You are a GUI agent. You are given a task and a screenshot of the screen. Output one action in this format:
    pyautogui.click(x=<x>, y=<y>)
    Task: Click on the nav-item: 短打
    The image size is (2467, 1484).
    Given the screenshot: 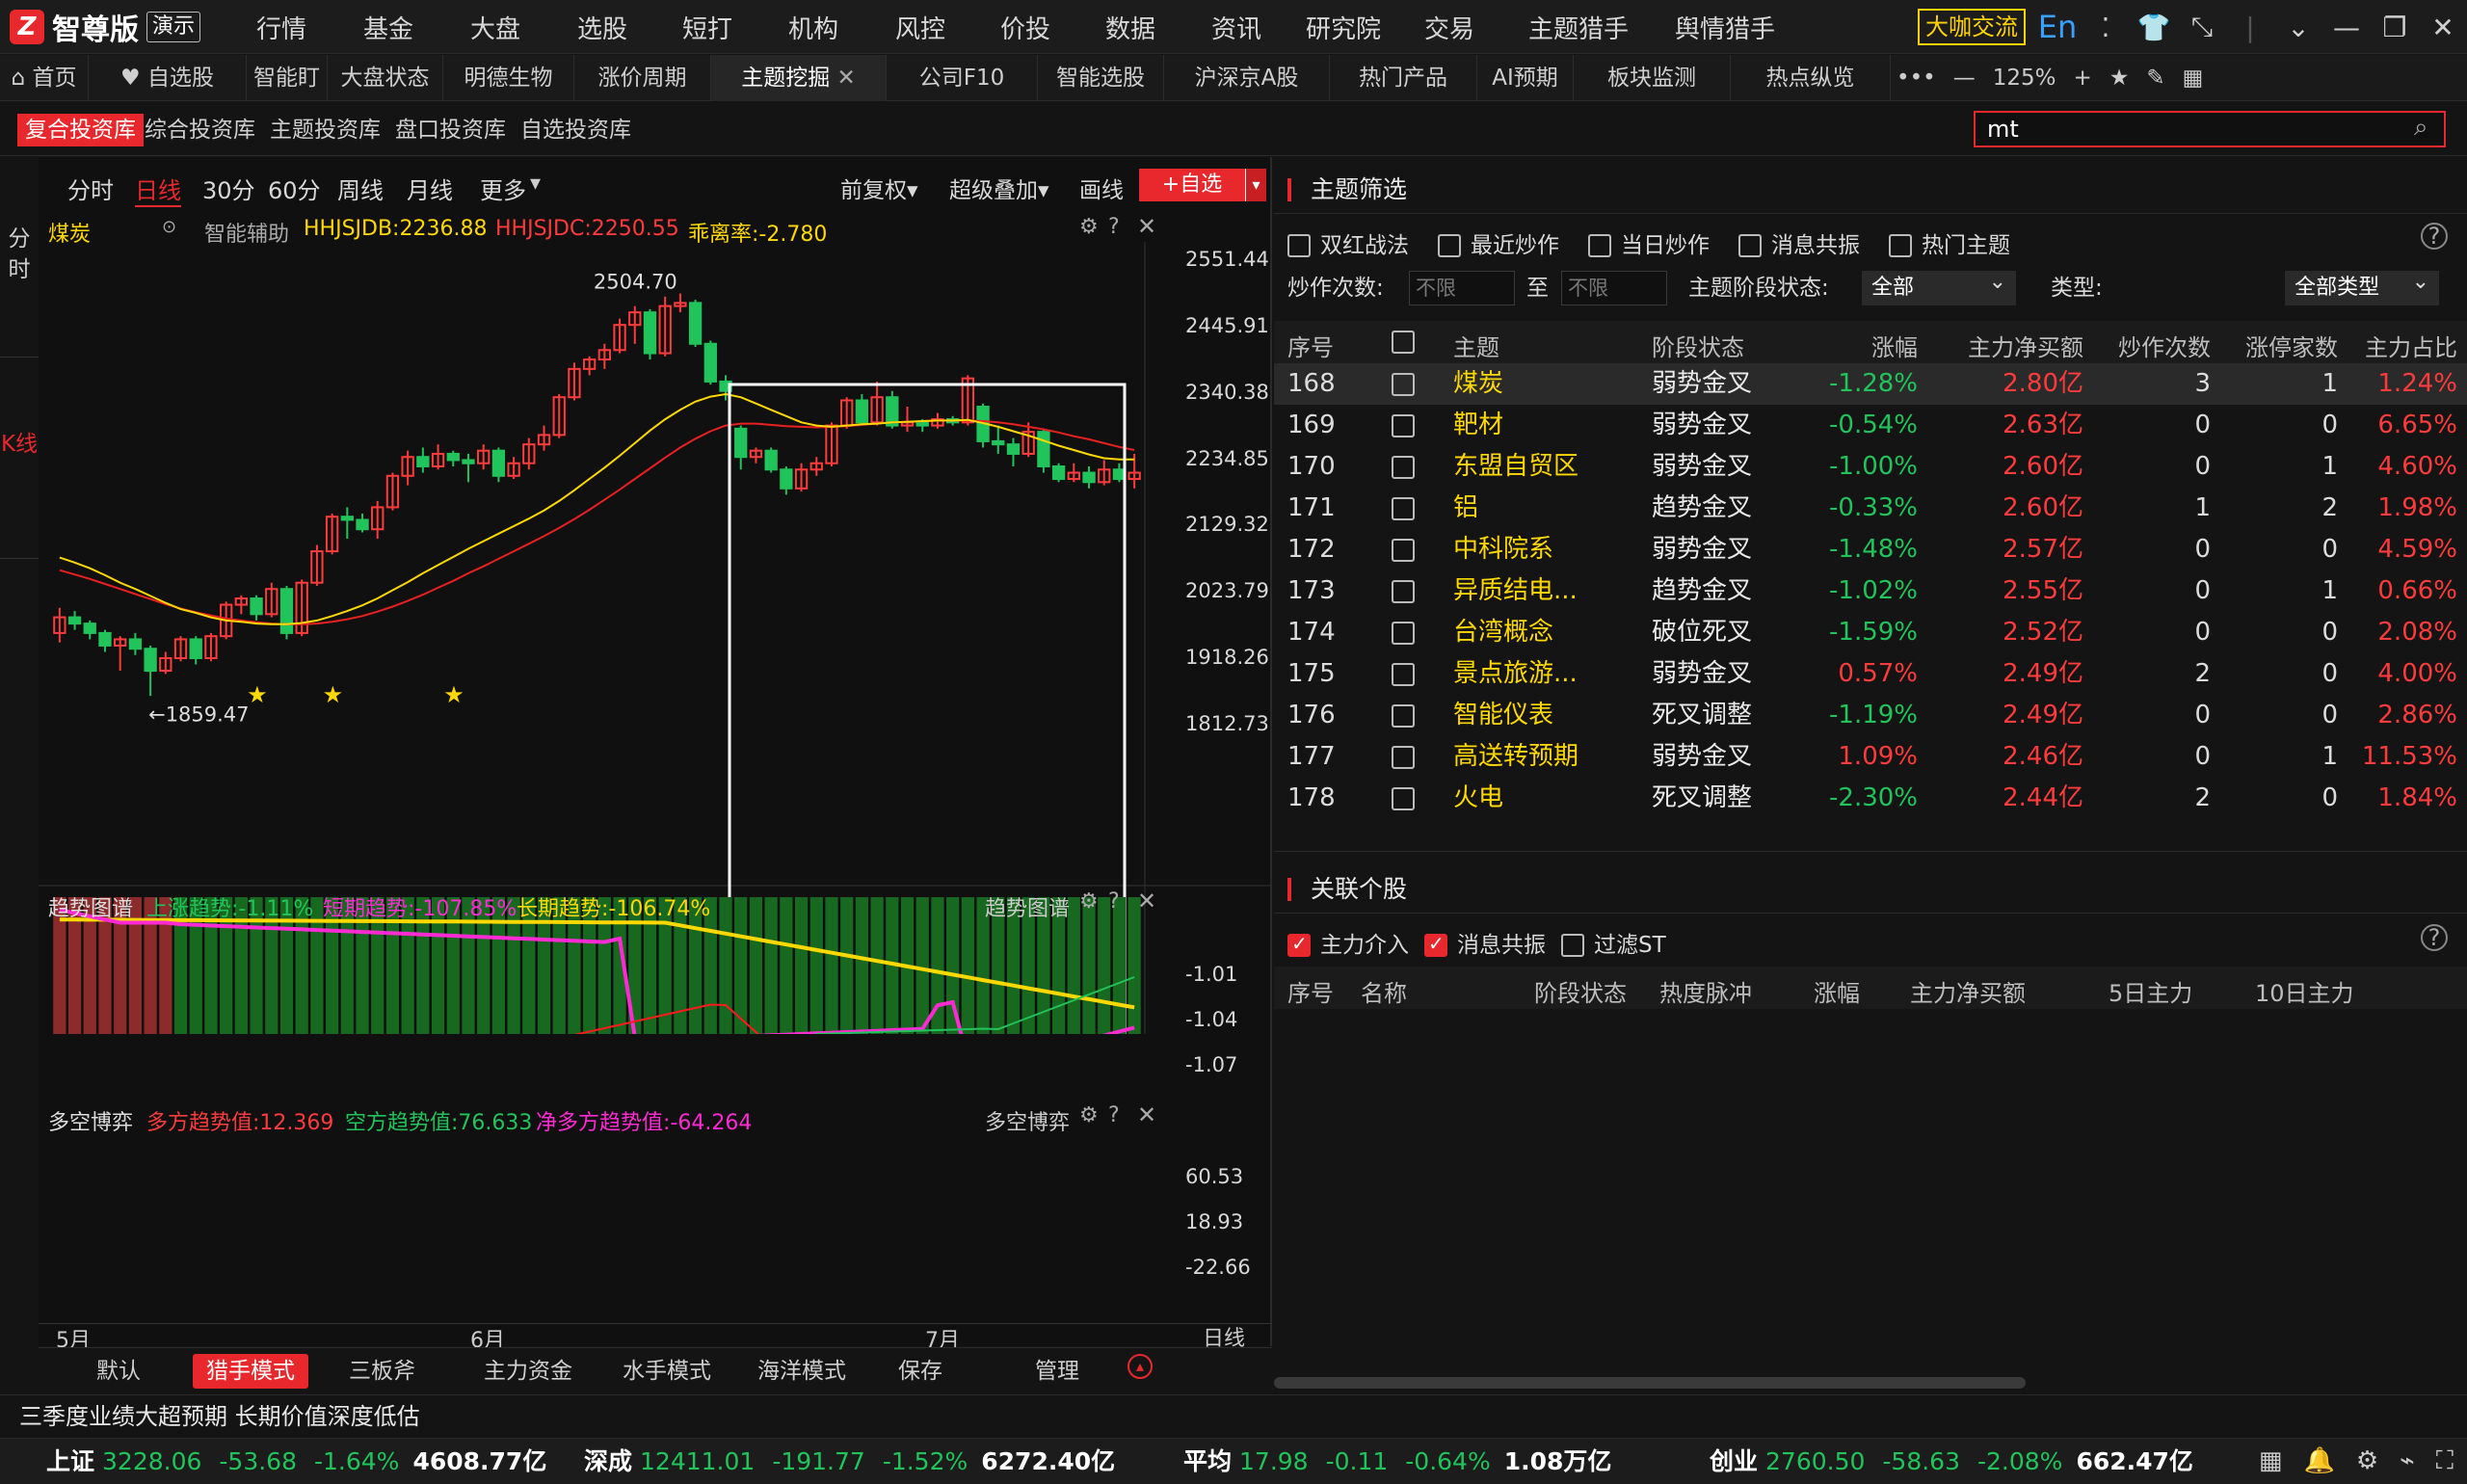 What is the action you would take?
    pyautogui.click(x=707, y=27)
    